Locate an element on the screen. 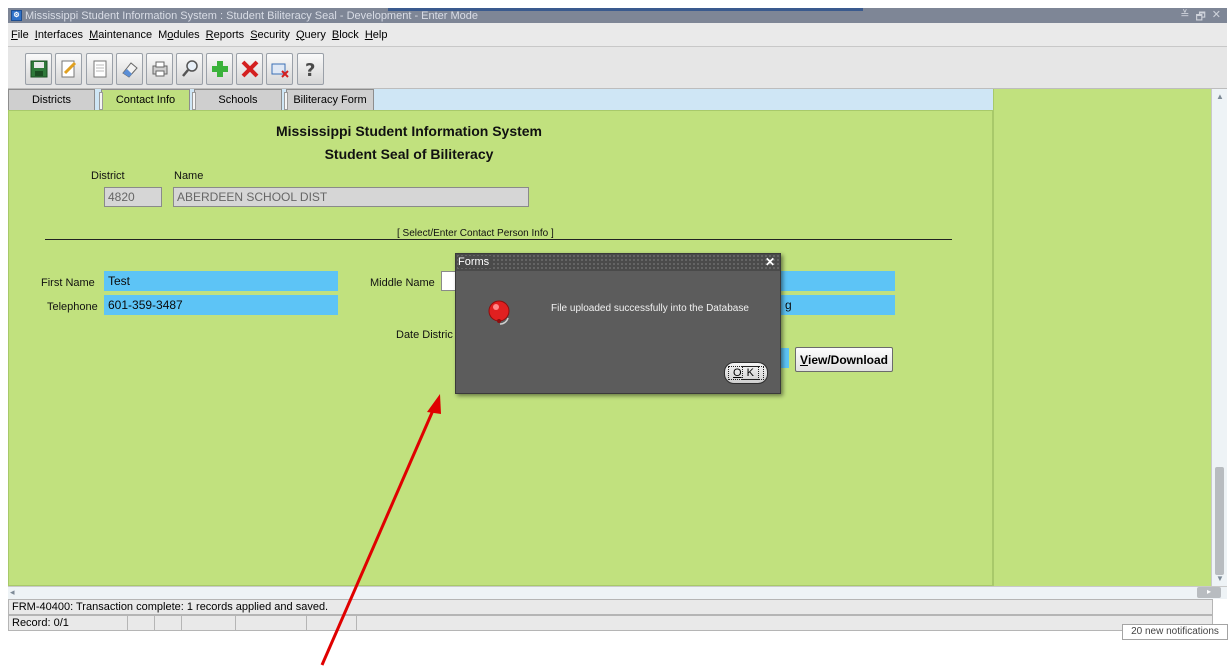 The width and height of the screenshot is (1231, 671). tab-schools: Schools is located at coordinates (237, 99).